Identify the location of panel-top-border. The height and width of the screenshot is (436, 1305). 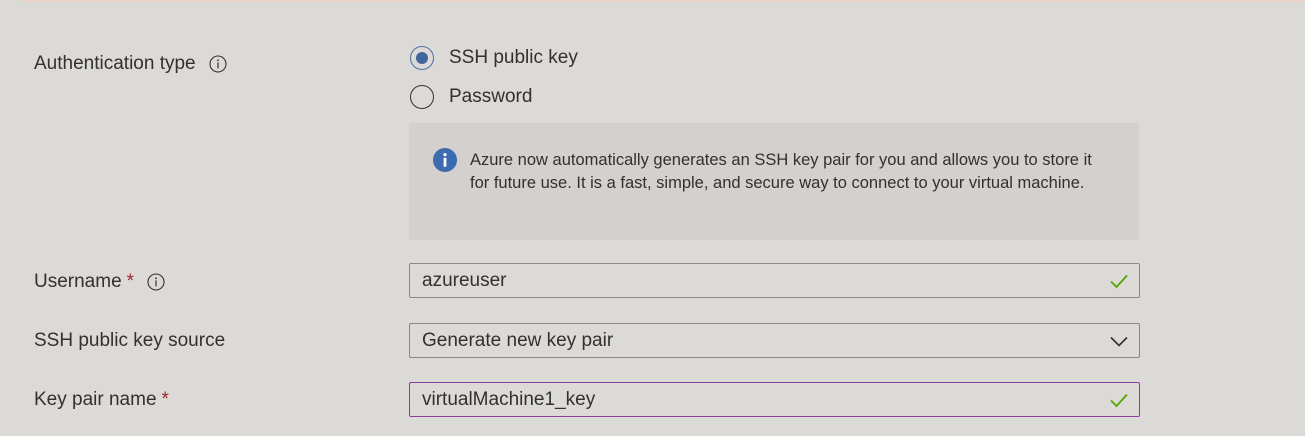
(663, 1).